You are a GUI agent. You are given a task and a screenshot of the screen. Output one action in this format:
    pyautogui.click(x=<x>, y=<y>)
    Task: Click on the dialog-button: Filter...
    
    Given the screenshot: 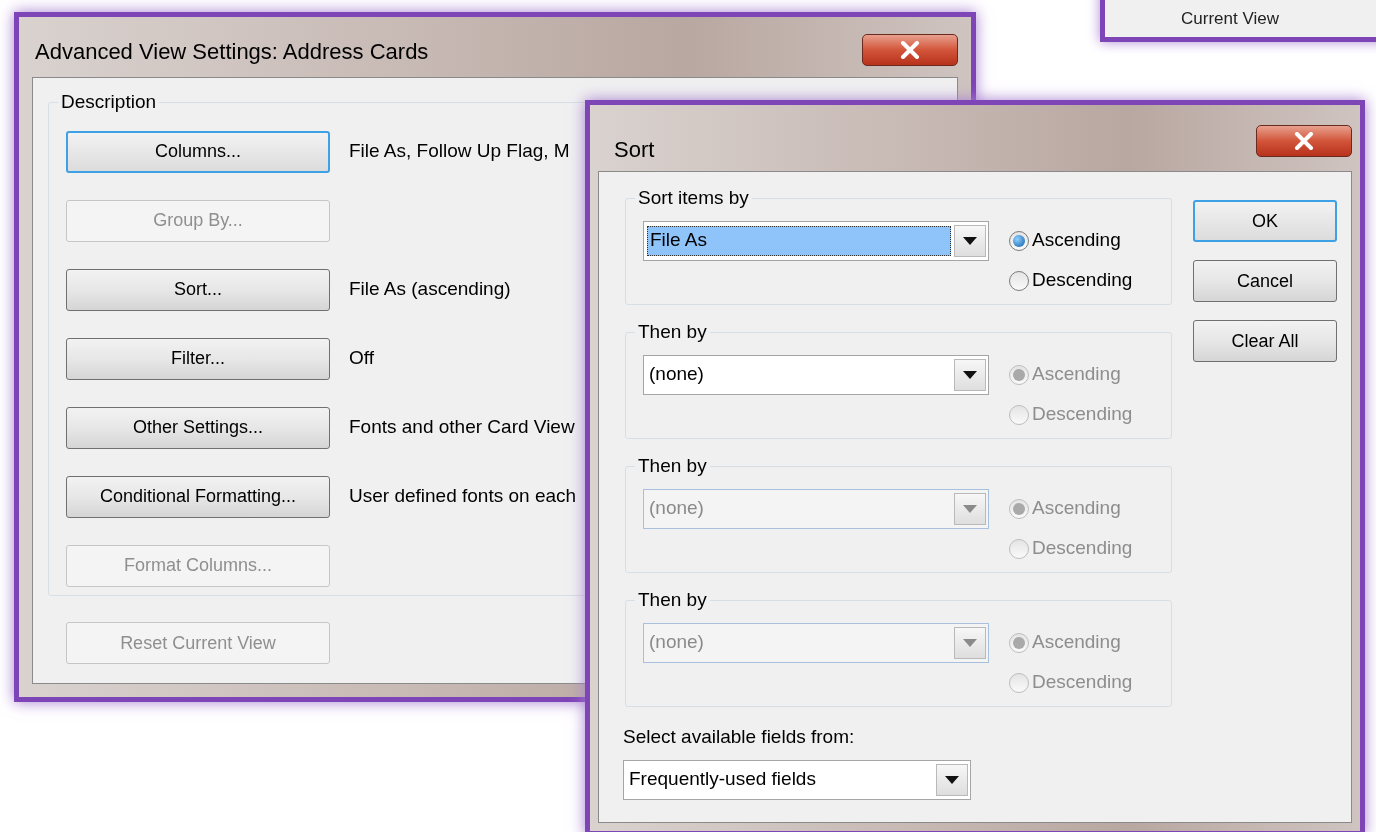 What is the action you would take?
    pyautogui.click(x=198, y=358)
    